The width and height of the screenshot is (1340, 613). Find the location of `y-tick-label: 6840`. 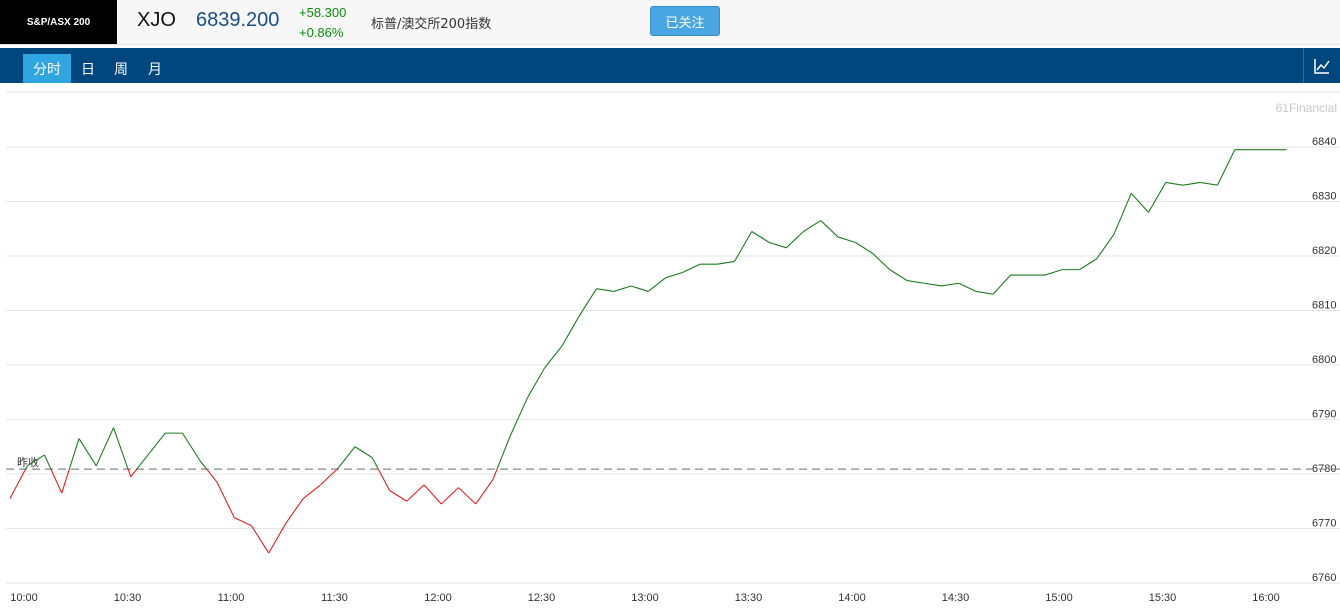

y-tick-label: 6840 is located at coordinates (1324, 142).